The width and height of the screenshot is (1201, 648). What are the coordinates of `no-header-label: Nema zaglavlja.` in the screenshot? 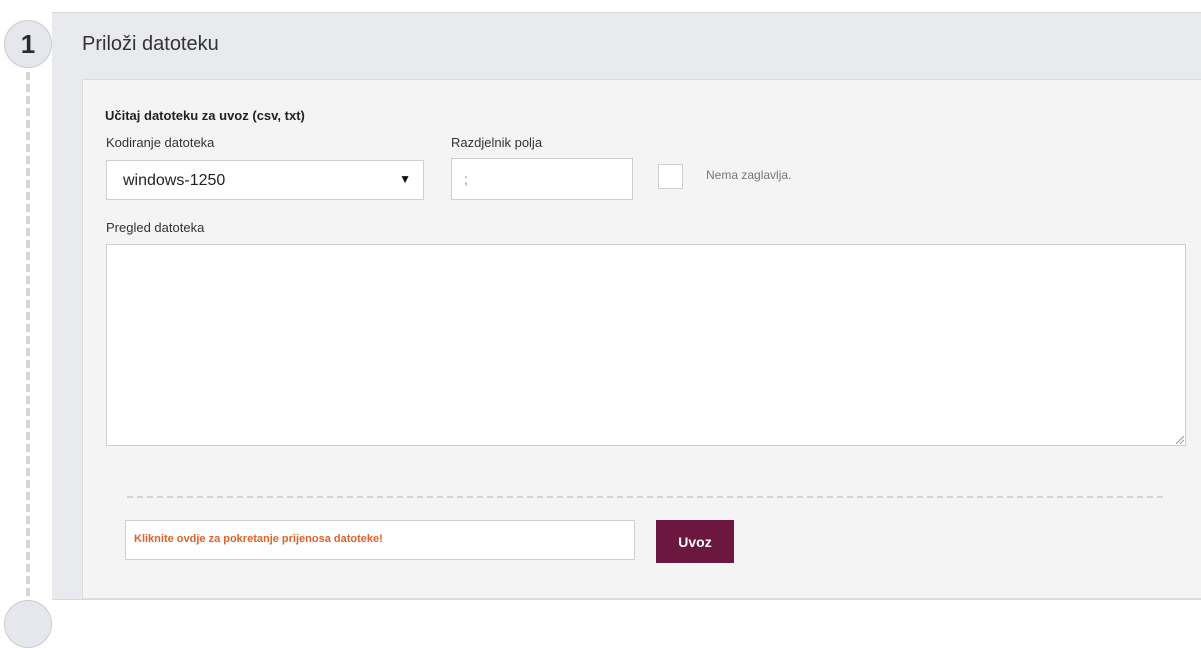 It's located at (749, 175).